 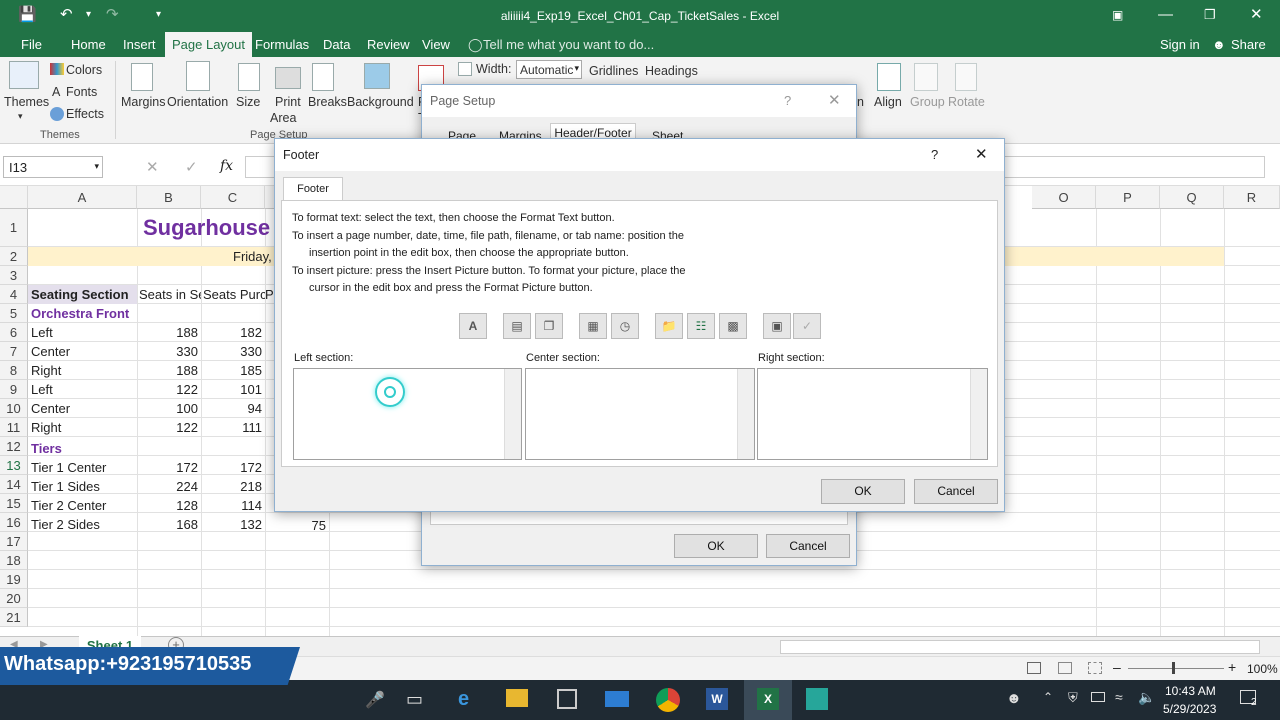 What do you see at coordinates (14, 503) in the screenshot?
I see `row-header: 15` at bounding box center [14, 503].